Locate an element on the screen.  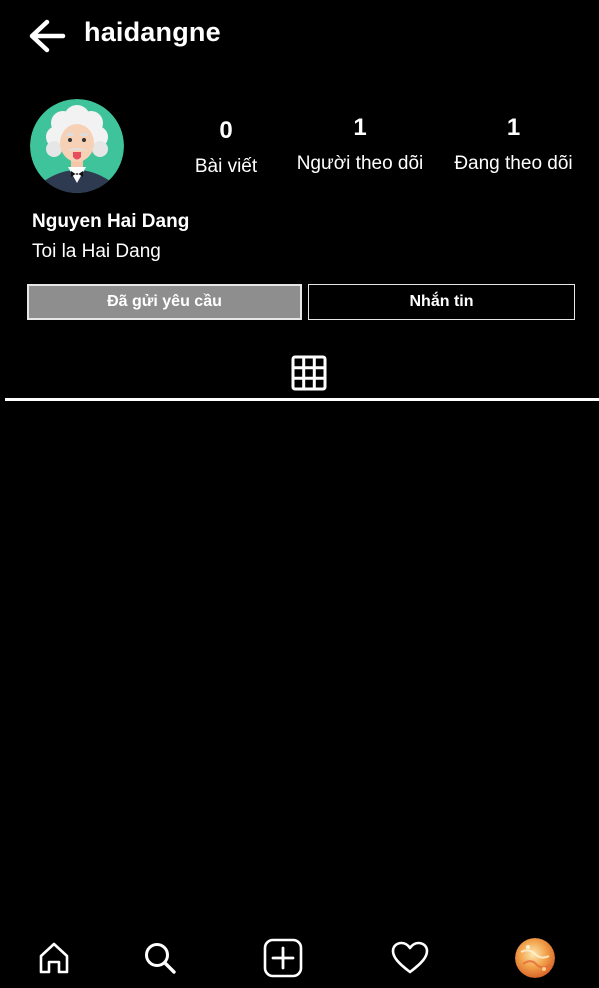
posts-label: Bài viết is located at coordinates (226, 166).